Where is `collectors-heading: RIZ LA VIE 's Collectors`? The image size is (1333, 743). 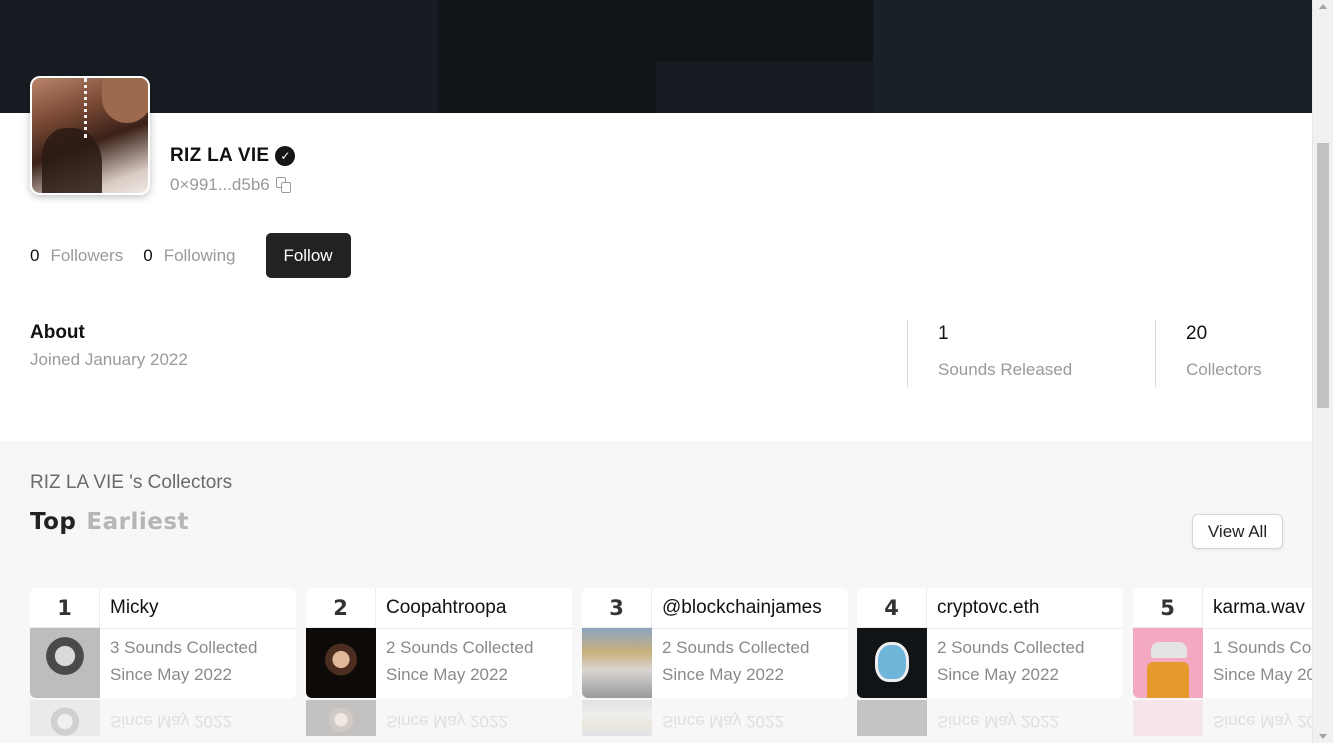 collectors-heading: RIZ LA VIE 's Collectors is located at coordinates (131, 482).